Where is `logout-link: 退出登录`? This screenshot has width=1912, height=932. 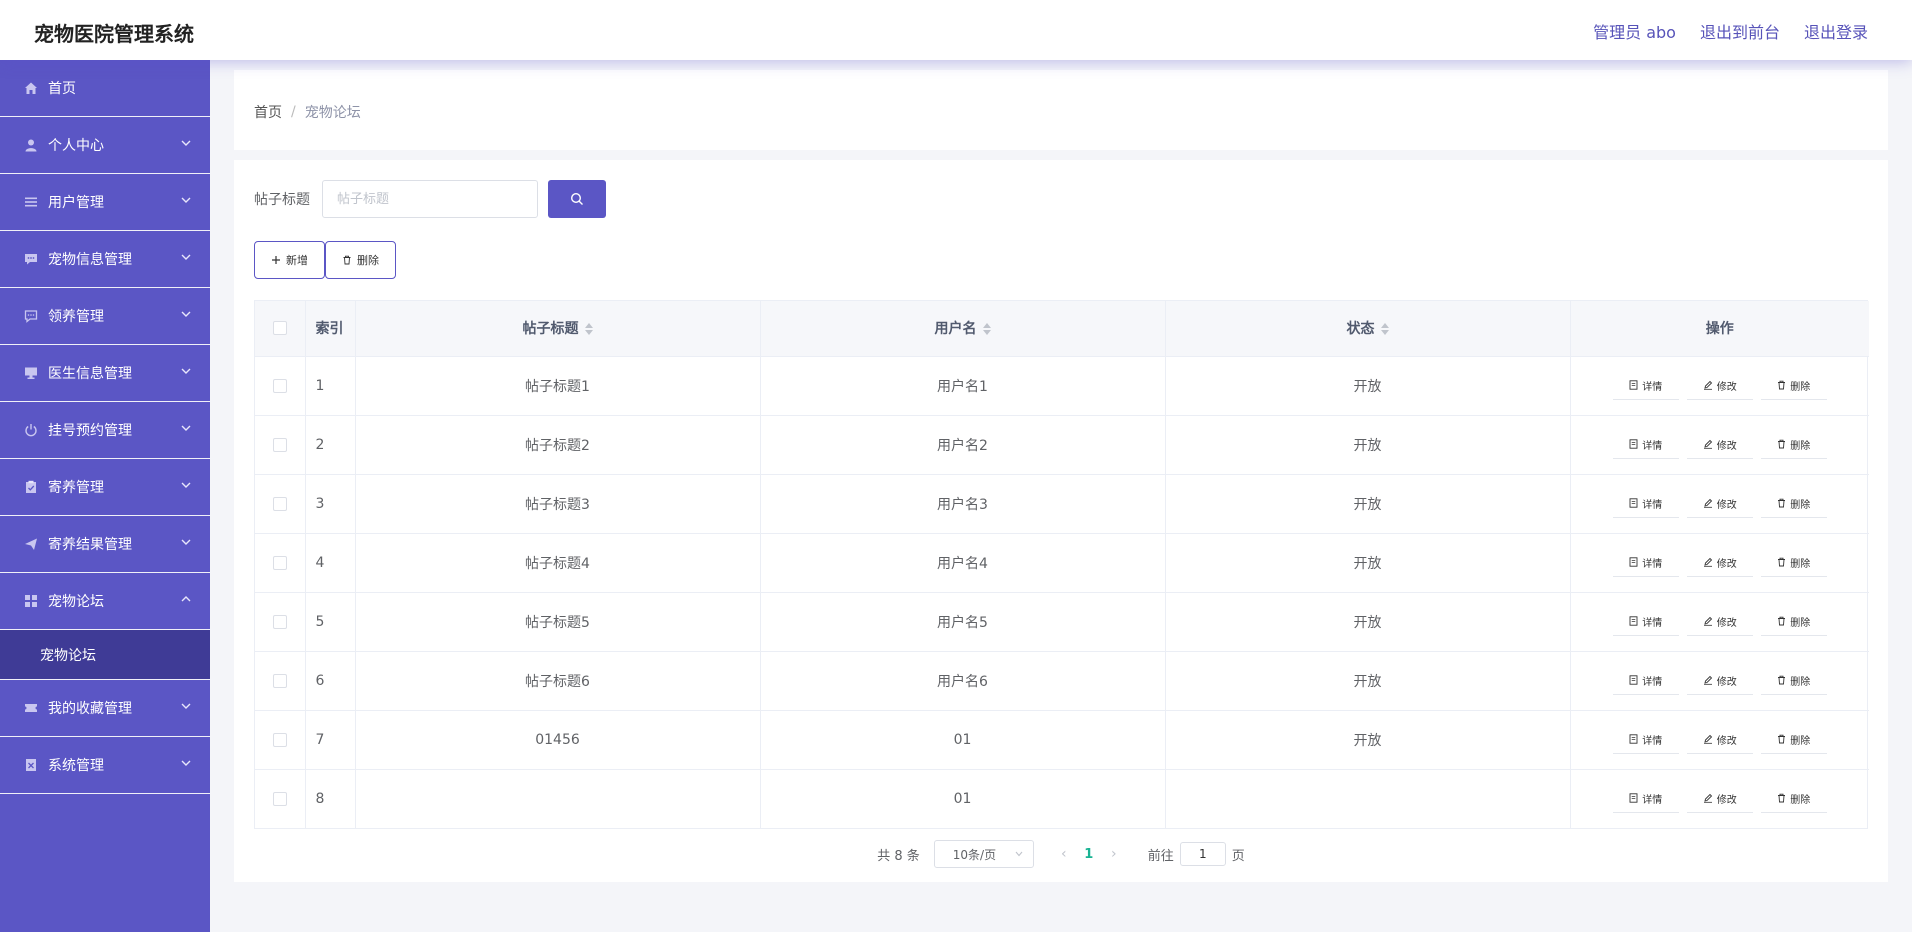 logout-link: 退出登录 is located at coordinates (1836, 31).